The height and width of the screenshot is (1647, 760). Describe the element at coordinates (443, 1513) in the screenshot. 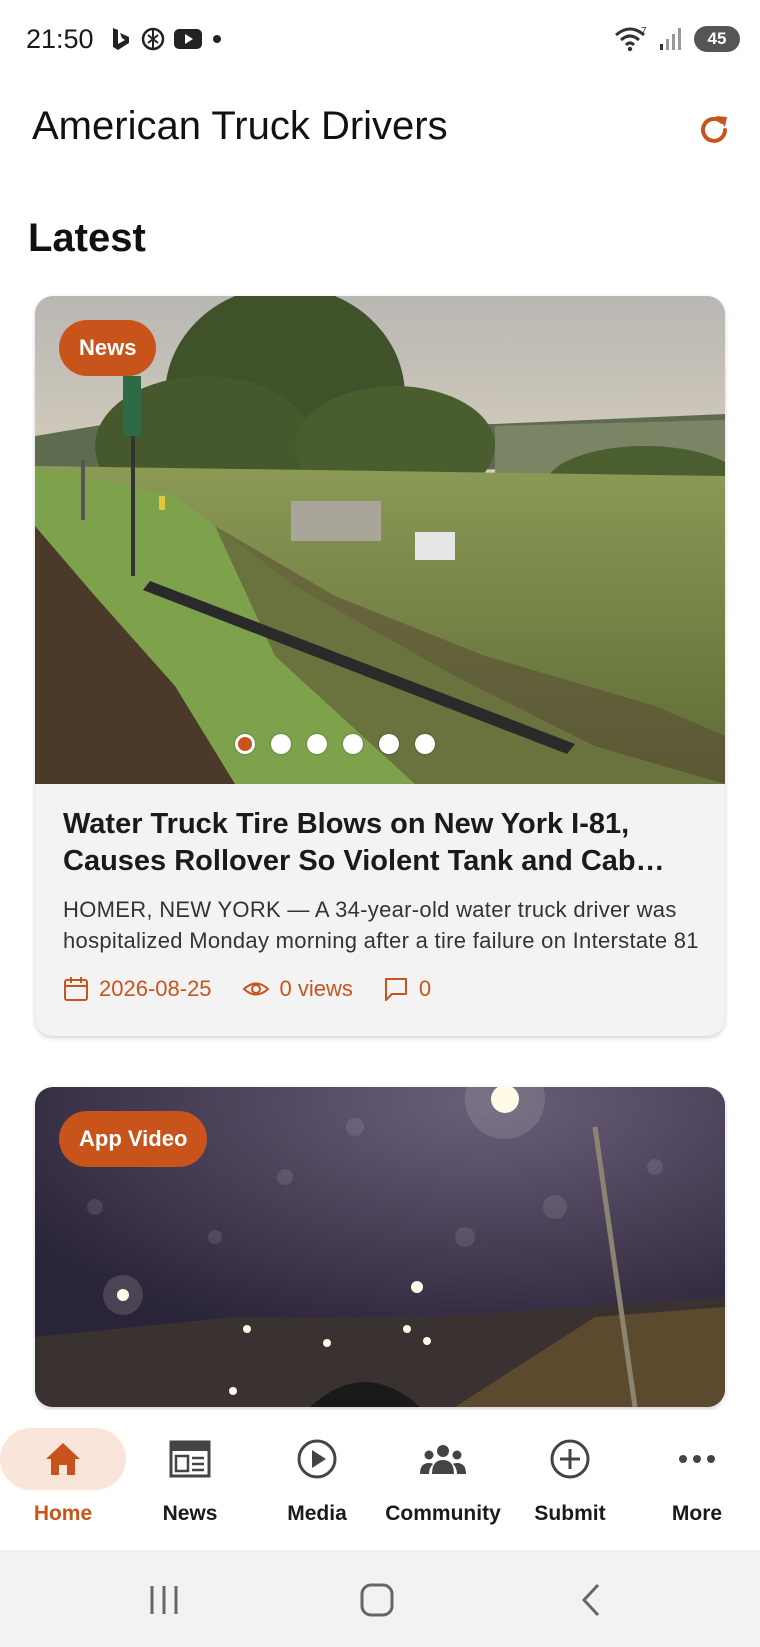

I see `nav-label: Community` at that location.